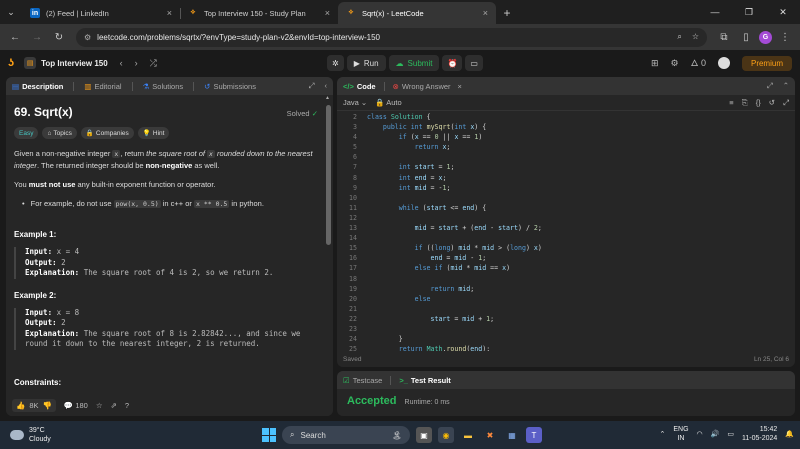 Image resolution: width=800 pixels, height=449 pixels. Describe the element at coordinates (786, 86) in the screenshot. I see `collapse-icon: ⌃` at that location.